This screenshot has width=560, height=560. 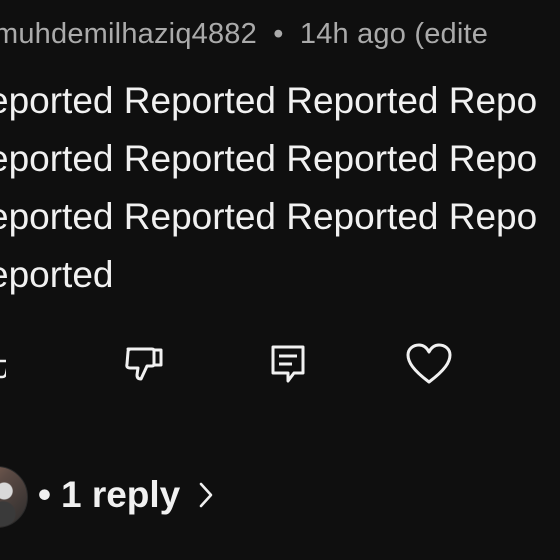 What do you see at coordinates (394, 34) in the screenshot?
I see `comment-timestamp: 14h ago (edite` at bounding box center [394, 34].